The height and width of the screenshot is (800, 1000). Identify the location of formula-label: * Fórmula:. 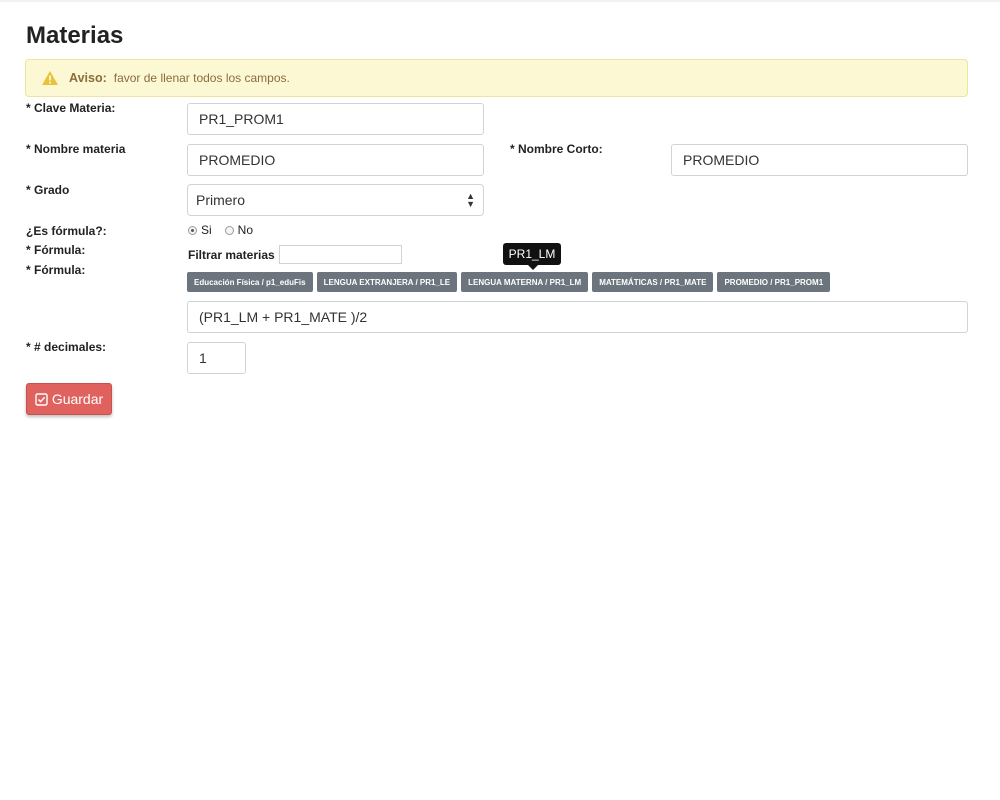
(56, 250).